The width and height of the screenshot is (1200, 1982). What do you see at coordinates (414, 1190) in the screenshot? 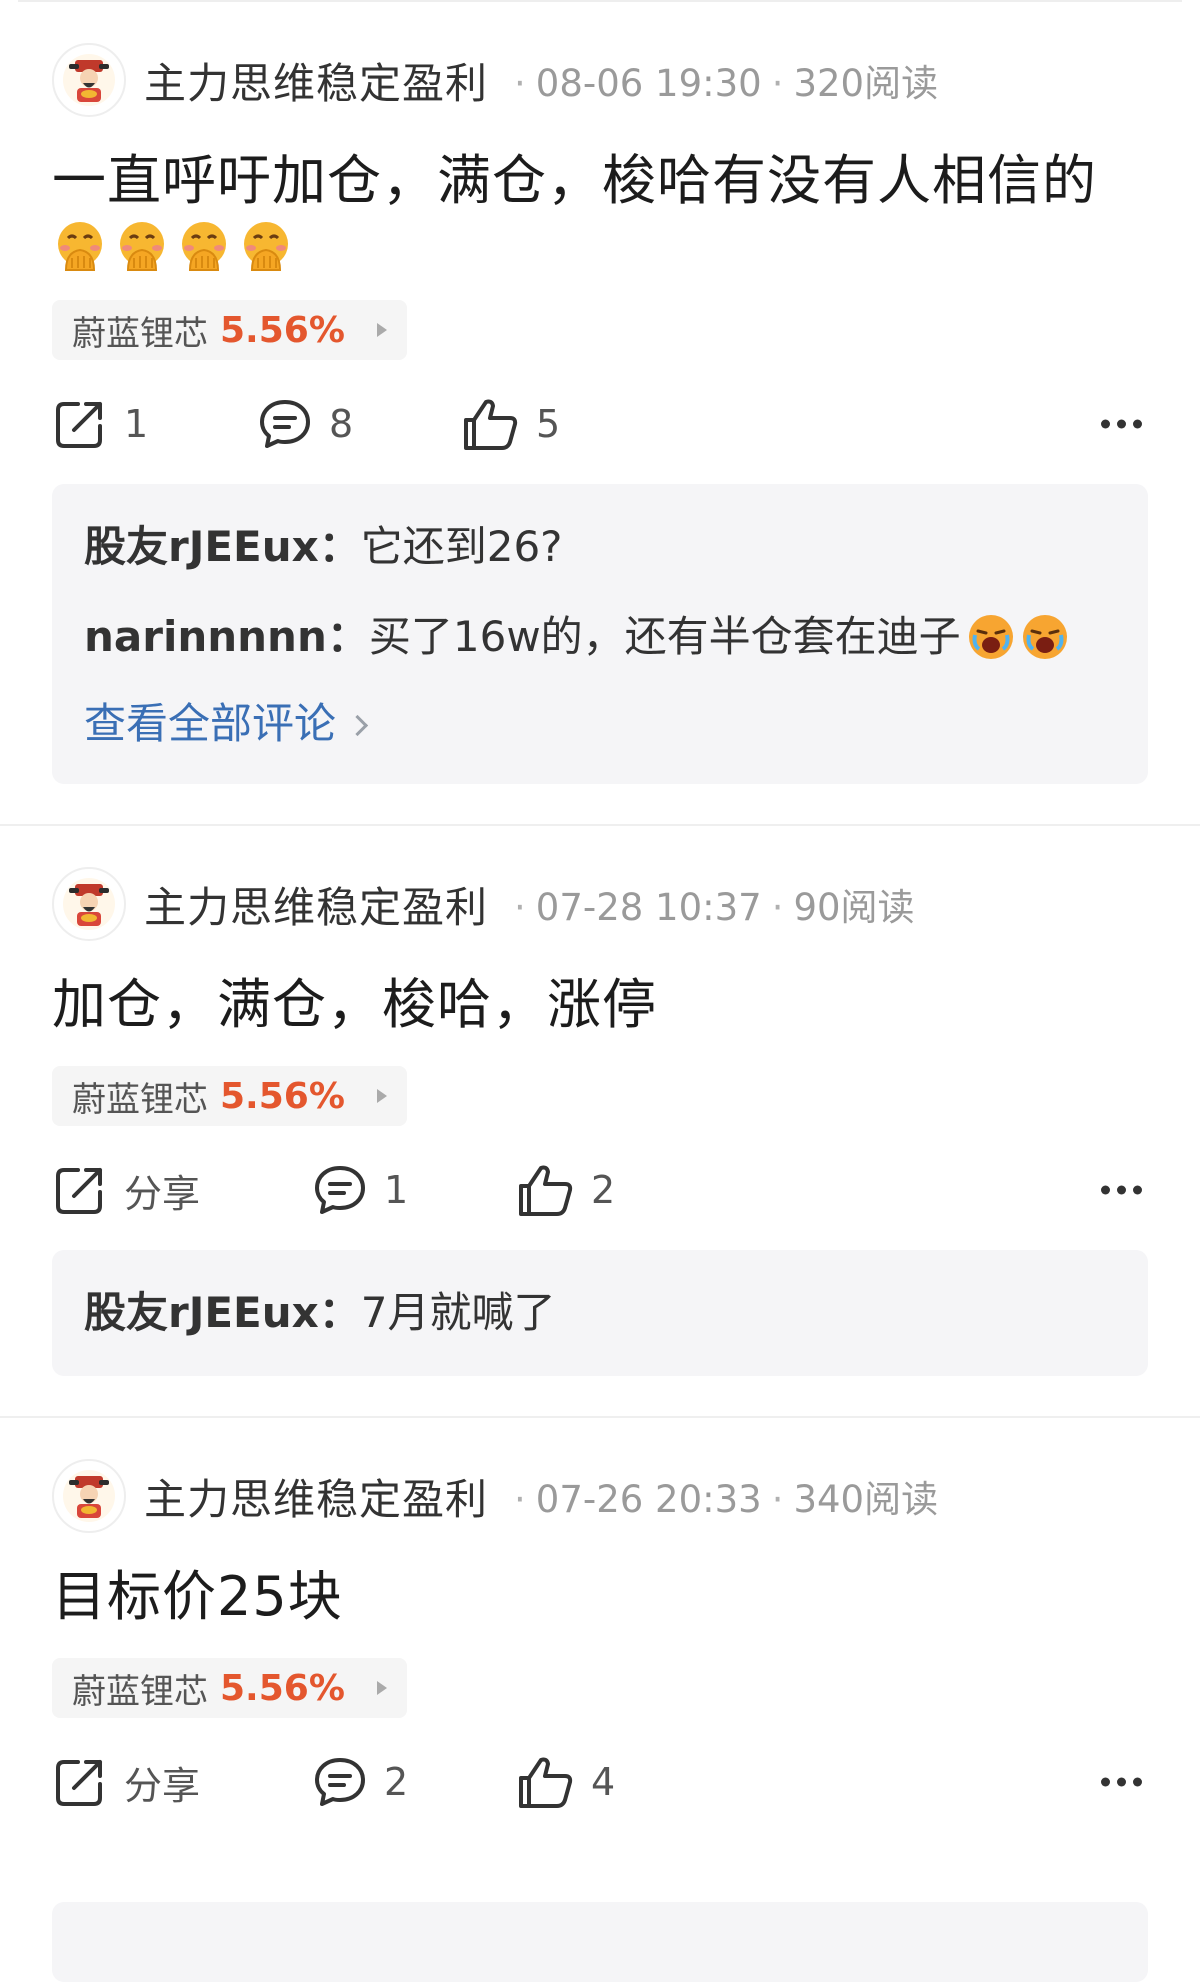
I see `comment-button: 1` at bounding box center [414, 1190].